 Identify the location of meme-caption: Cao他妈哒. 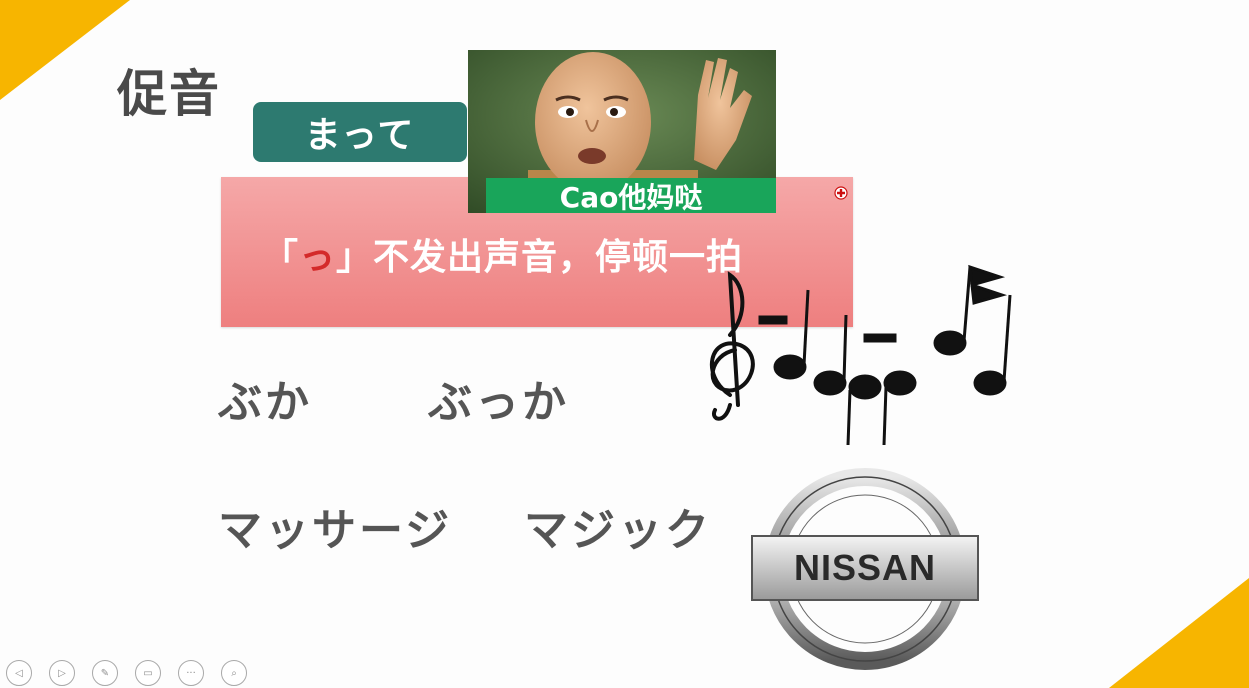
(631, 196).